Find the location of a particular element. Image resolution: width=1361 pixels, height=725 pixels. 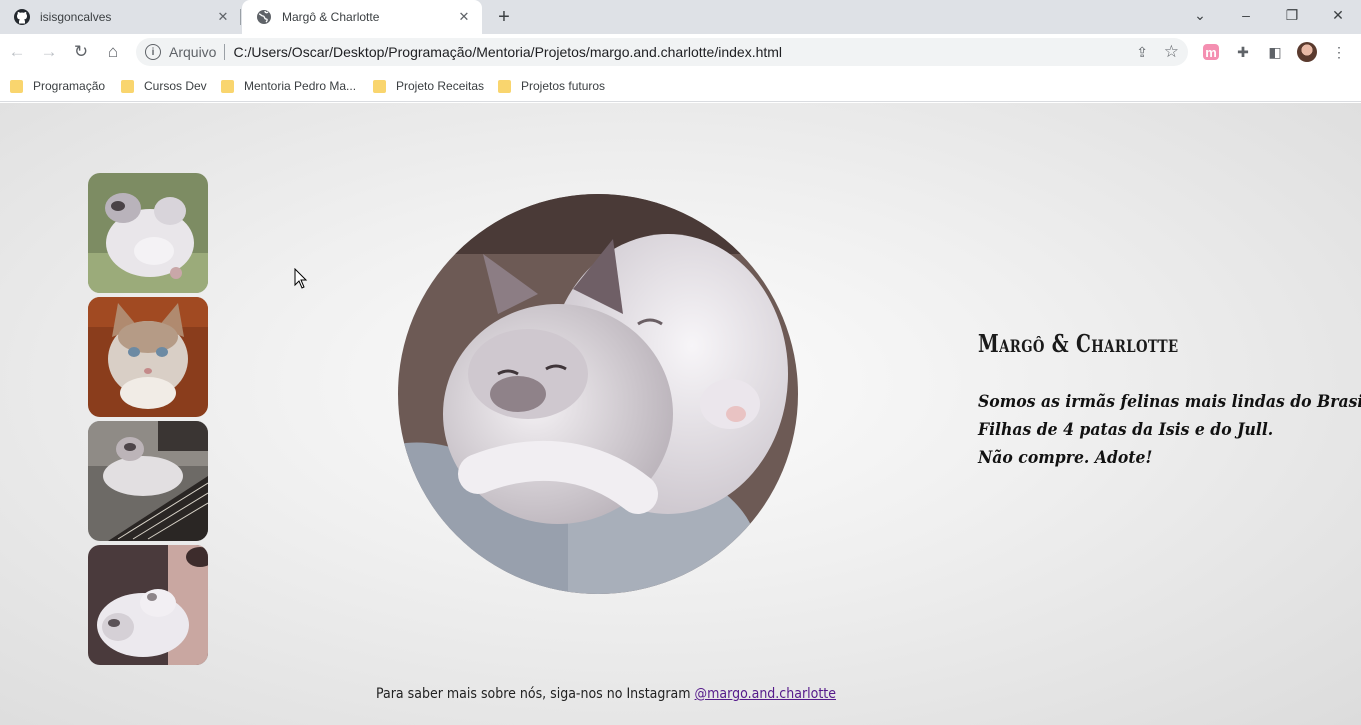

bookmark-label: Cursos Dev is located at coordinates (175, 86).